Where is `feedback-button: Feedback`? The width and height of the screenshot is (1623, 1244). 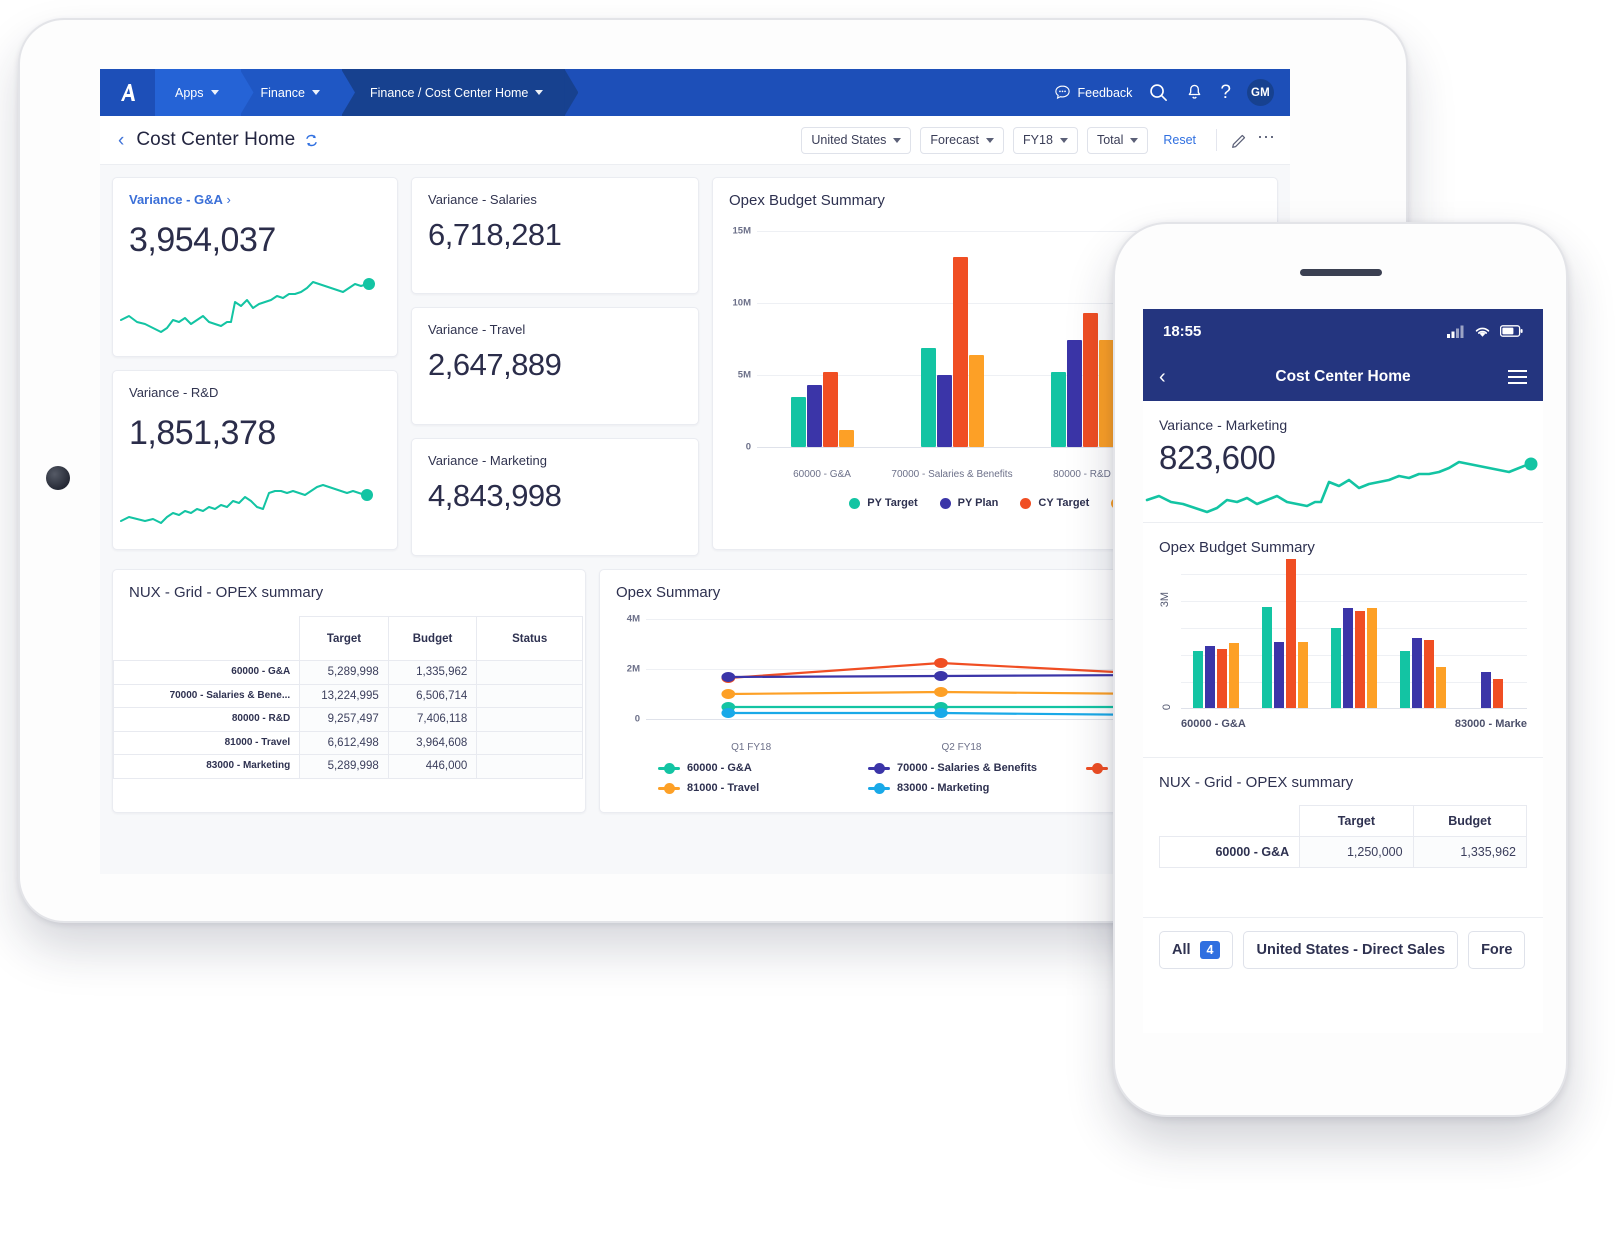 feedback-button: Feedback is located at coordinates (1093, 92).